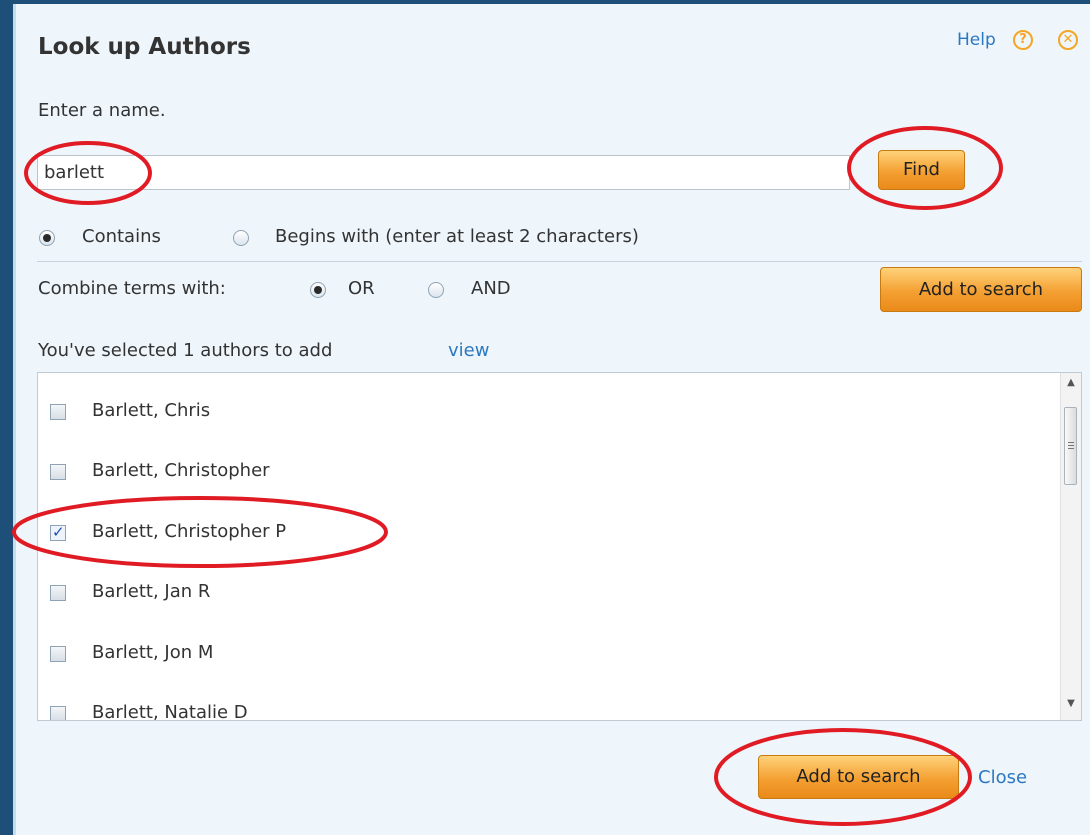 The width and height of the screenshot is (1090, 835). What do you see at coordinates (1071, 707) in the screenshot?
I see `scroll-down-arrow-icon: ▼` at bounding box center [1071, 707].